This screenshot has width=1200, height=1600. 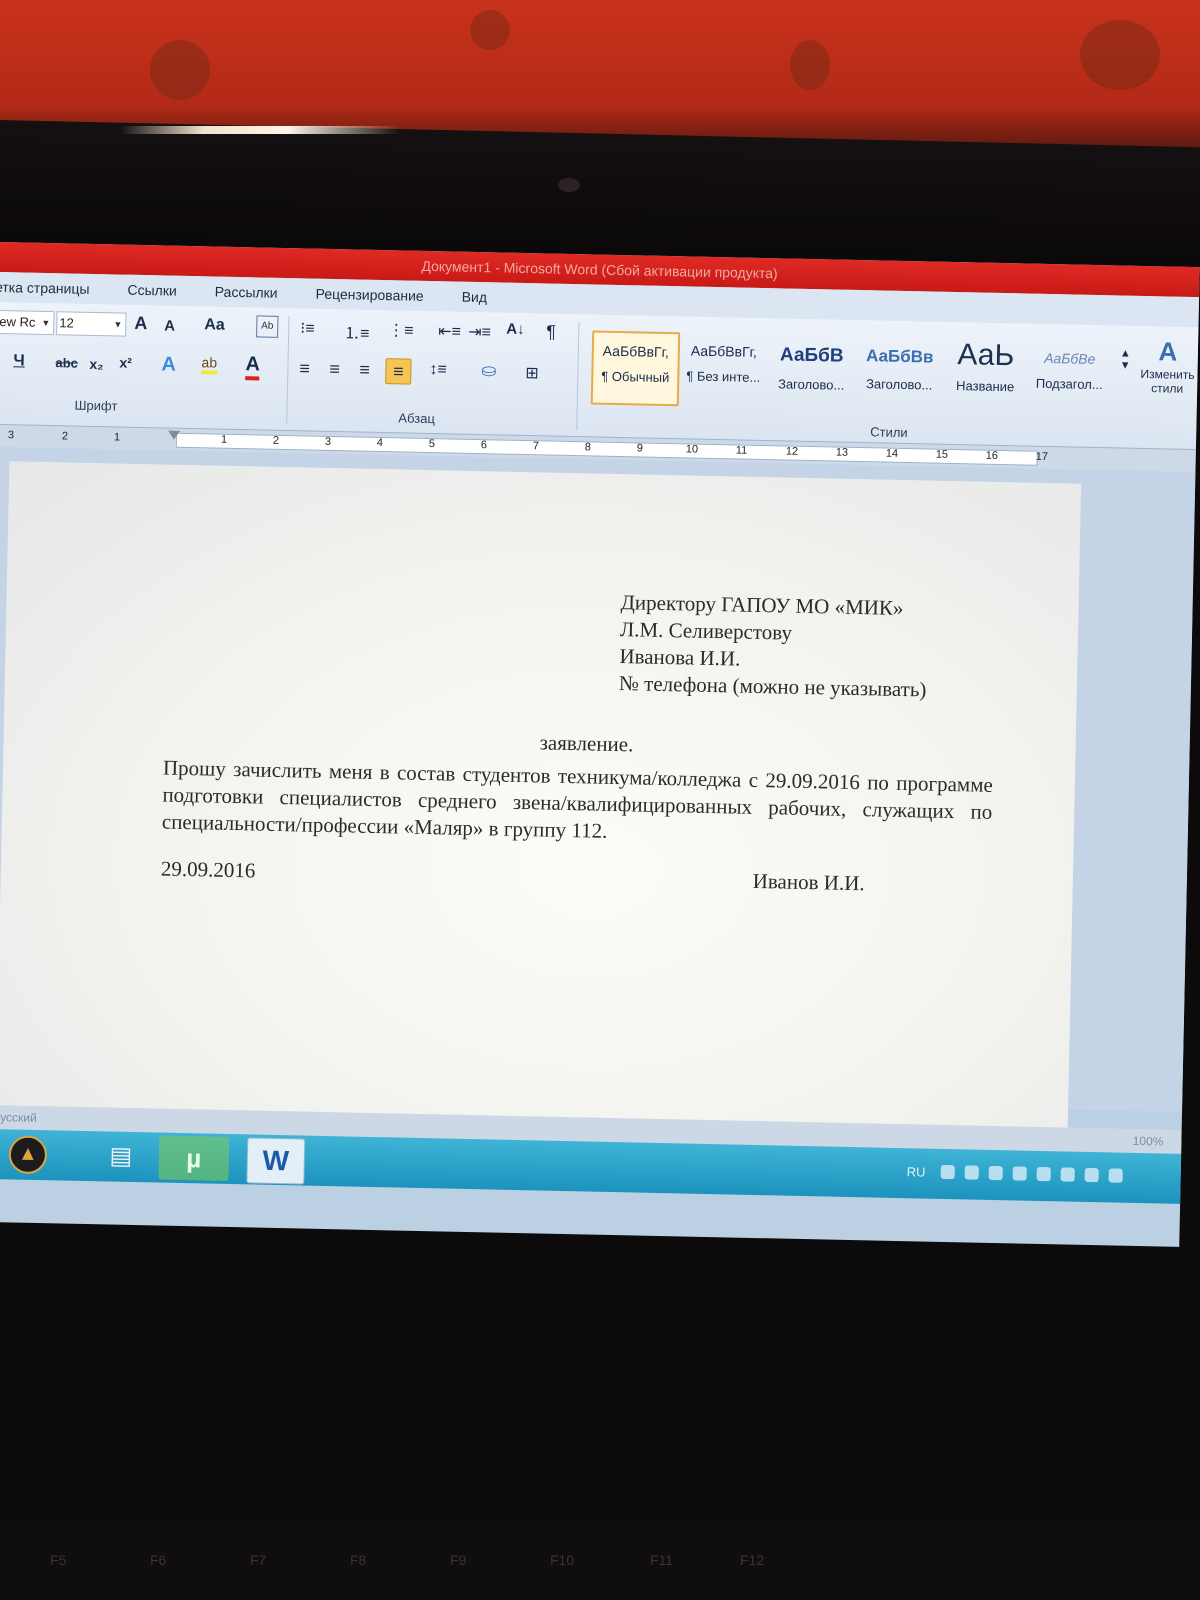 What do you see at coordinates (357, 331) in the screenshot?
I see `numbering-button: ⒈≡` at bounding box center [357, 331].